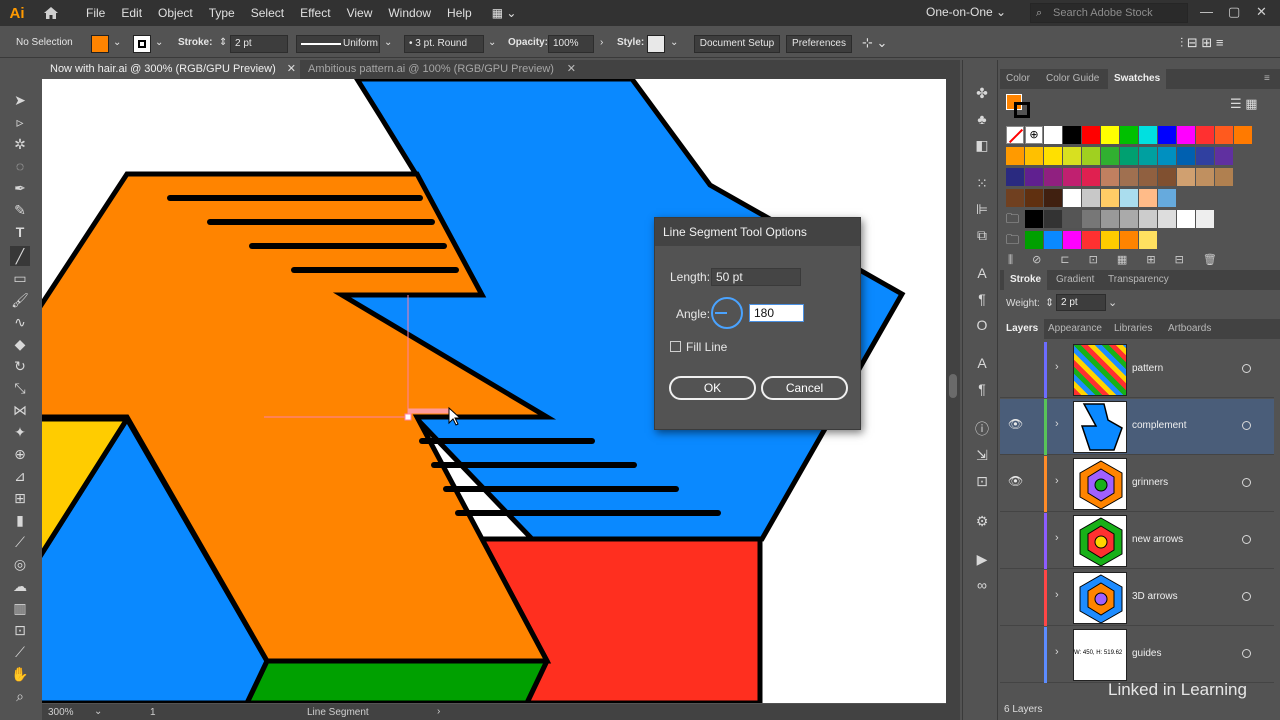 Image resolution: width=1280 pixels, height=720 pixels. What do you see at coordinates (20, 344) in the screenshot?
I see `eraser-tool-icon: ◆` at bounding box center [20, 344].